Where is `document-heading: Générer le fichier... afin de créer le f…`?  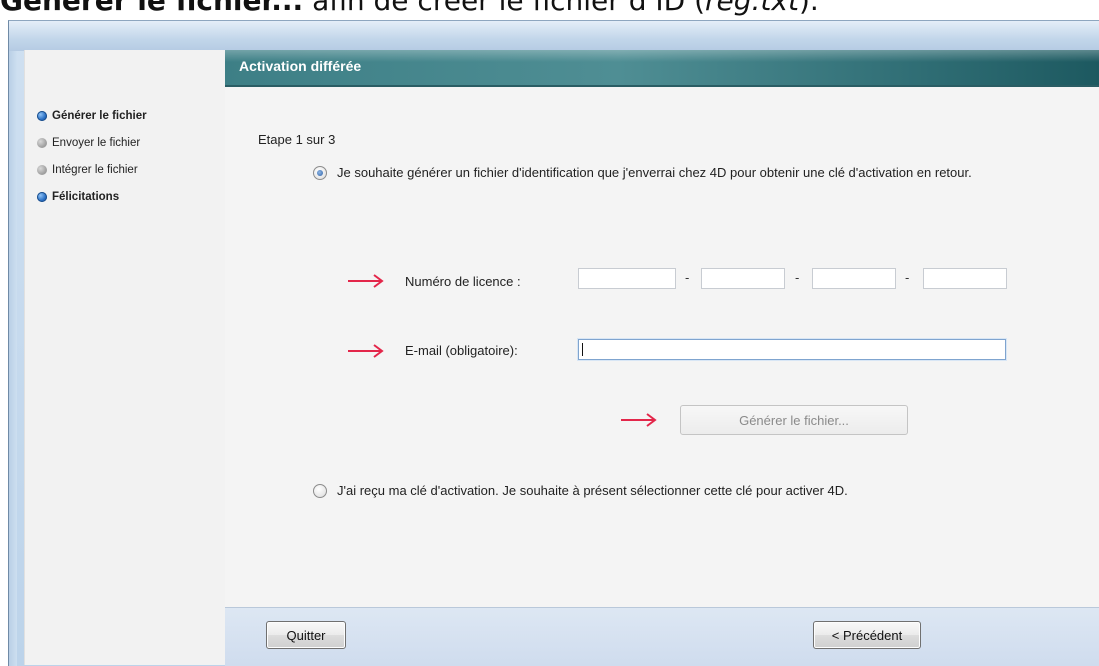
document-heading: Générer le fichier... afin de créer le f… is located at coordinates (549, 10).